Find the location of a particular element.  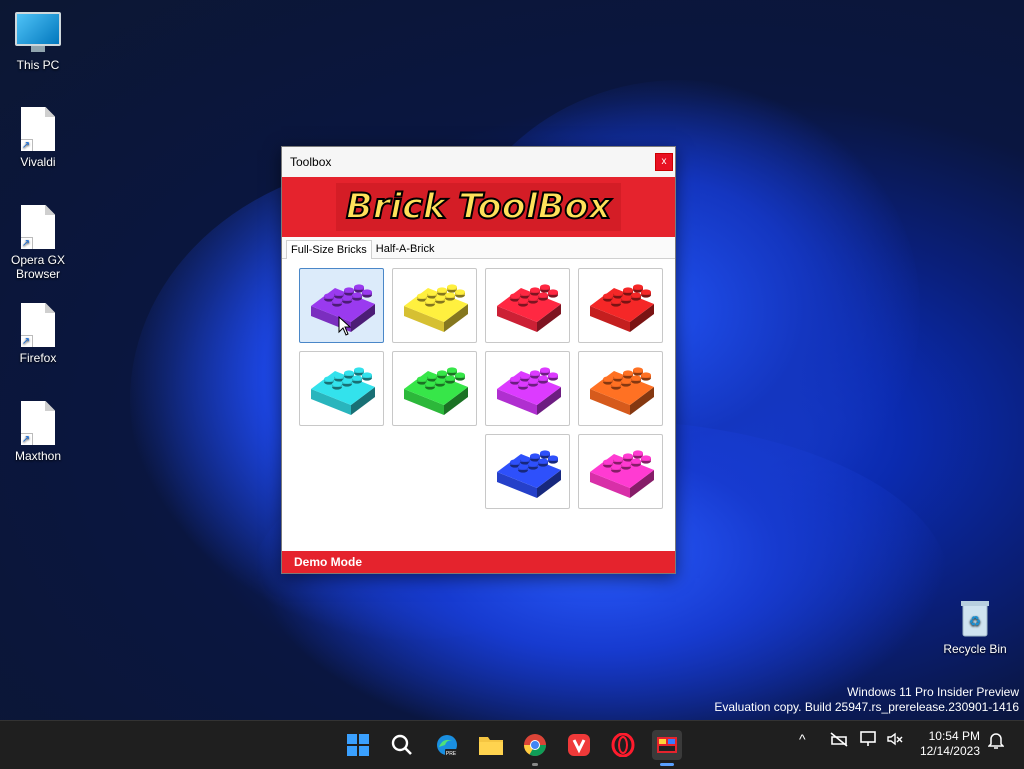

svg-text: PRE is located at coordinates (451, 754).